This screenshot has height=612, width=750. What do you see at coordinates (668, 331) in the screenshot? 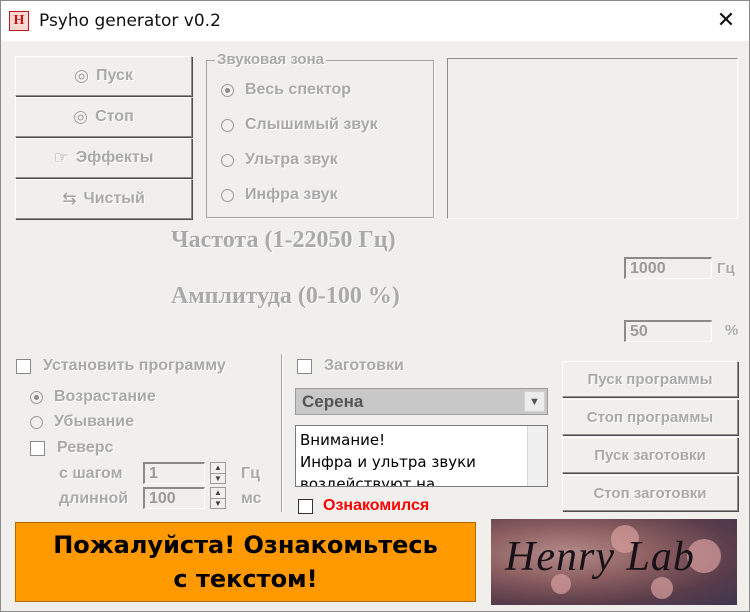
I see `amplitude-input: 50` at bounding box center [668, 331].